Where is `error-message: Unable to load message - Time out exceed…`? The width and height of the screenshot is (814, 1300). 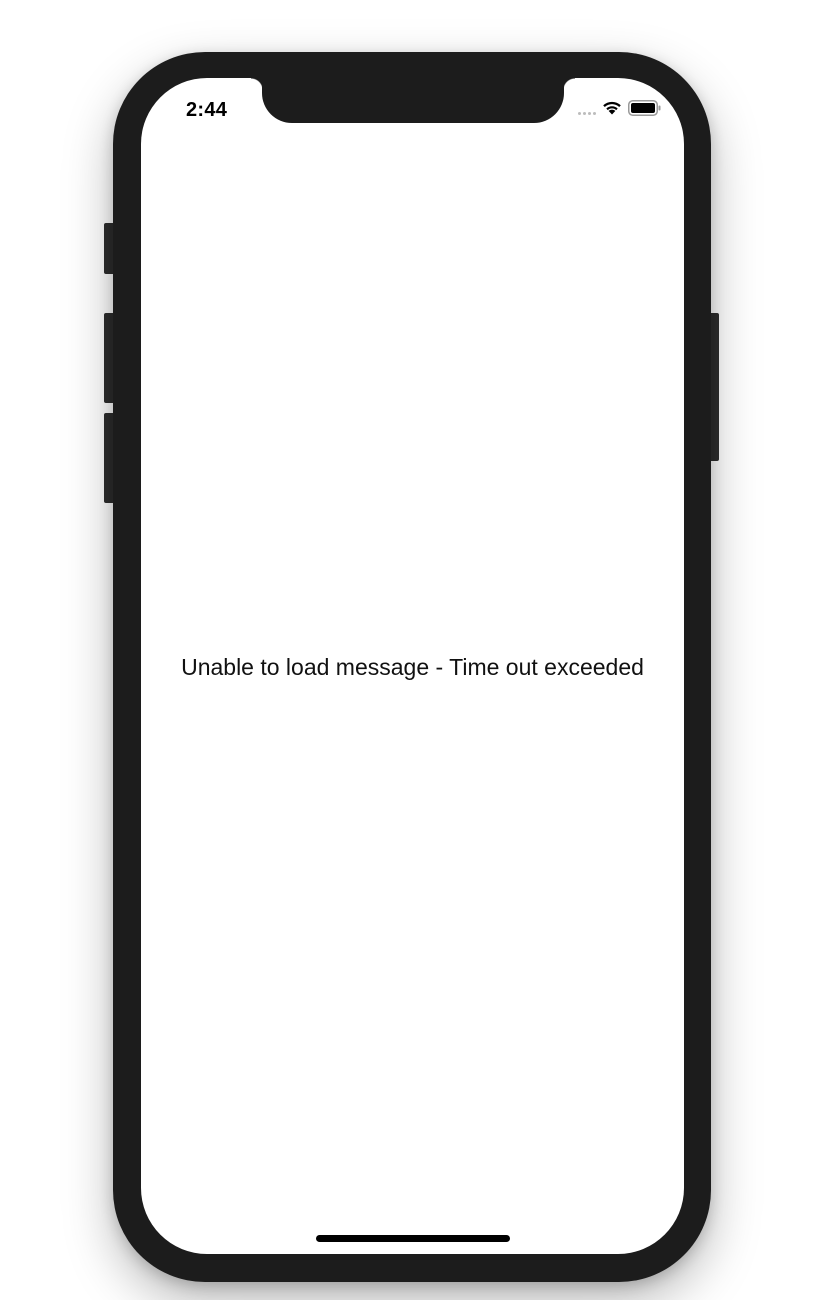
error-message: Unable to load message - Time out exceed… is located at coordinates (412, 667).